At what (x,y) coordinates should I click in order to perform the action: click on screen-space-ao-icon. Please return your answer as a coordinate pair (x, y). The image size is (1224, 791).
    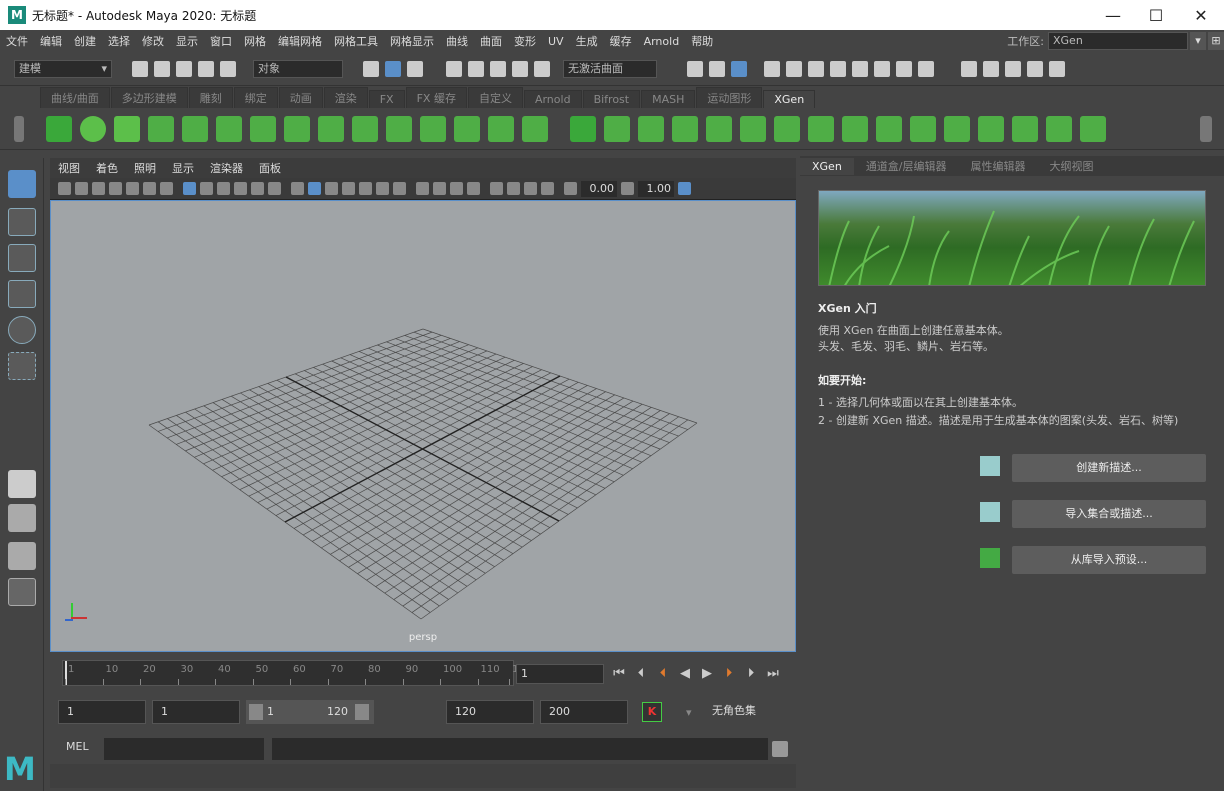
    Looking at the image, I should click on (422, 188).